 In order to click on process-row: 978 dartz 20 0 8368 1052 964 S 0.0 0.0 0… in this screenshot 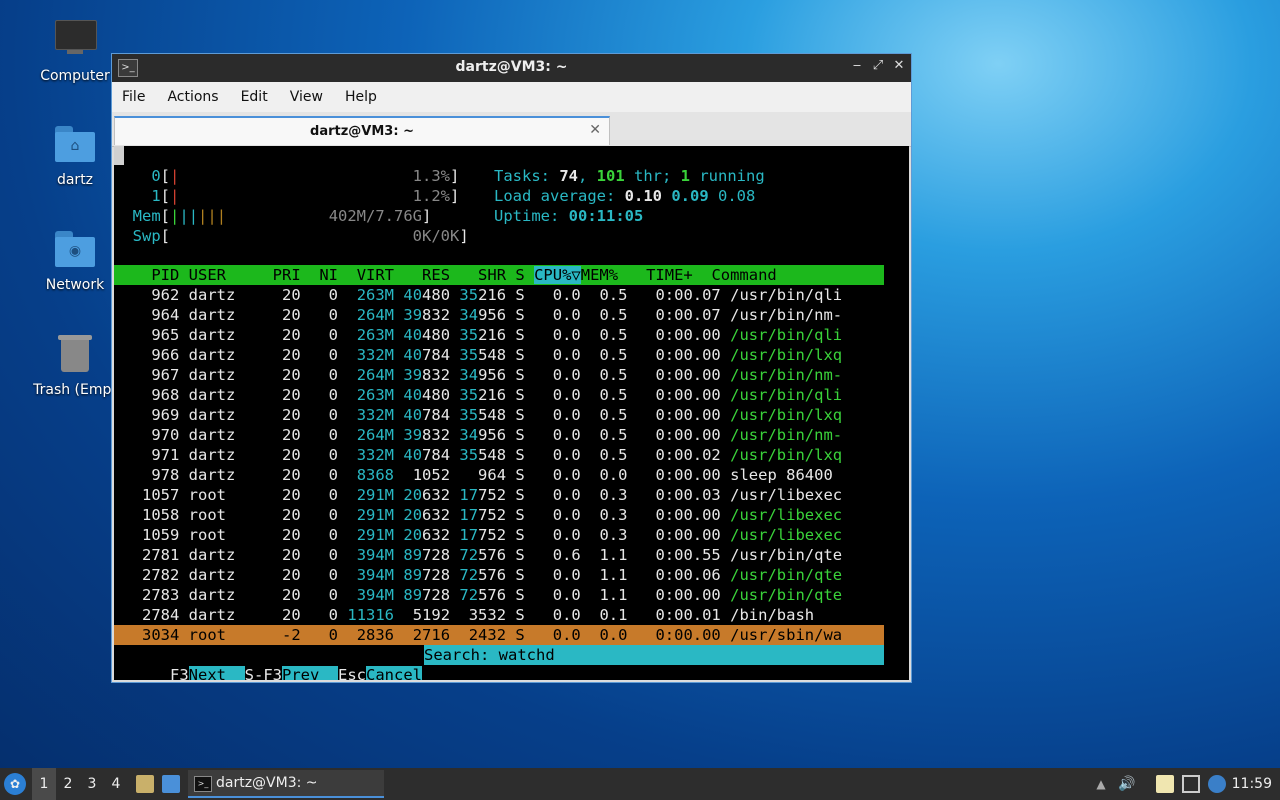, I will do `click(473, 475)`.